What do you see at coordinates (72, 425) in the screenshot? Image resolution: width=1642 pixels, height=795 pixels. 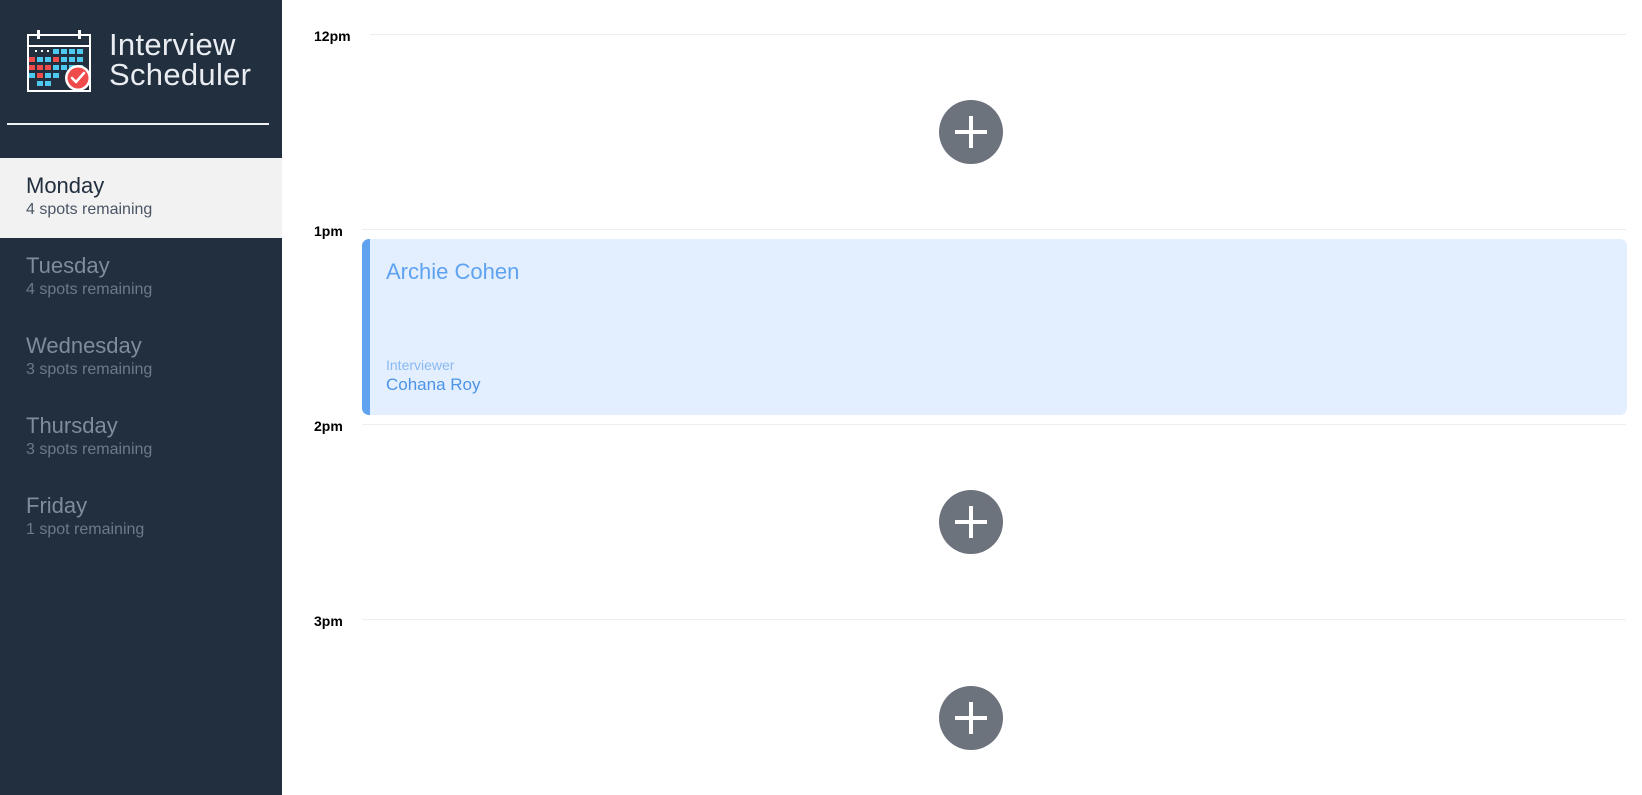 I see `day-name: Thursday` at bounding box center [72, 425].